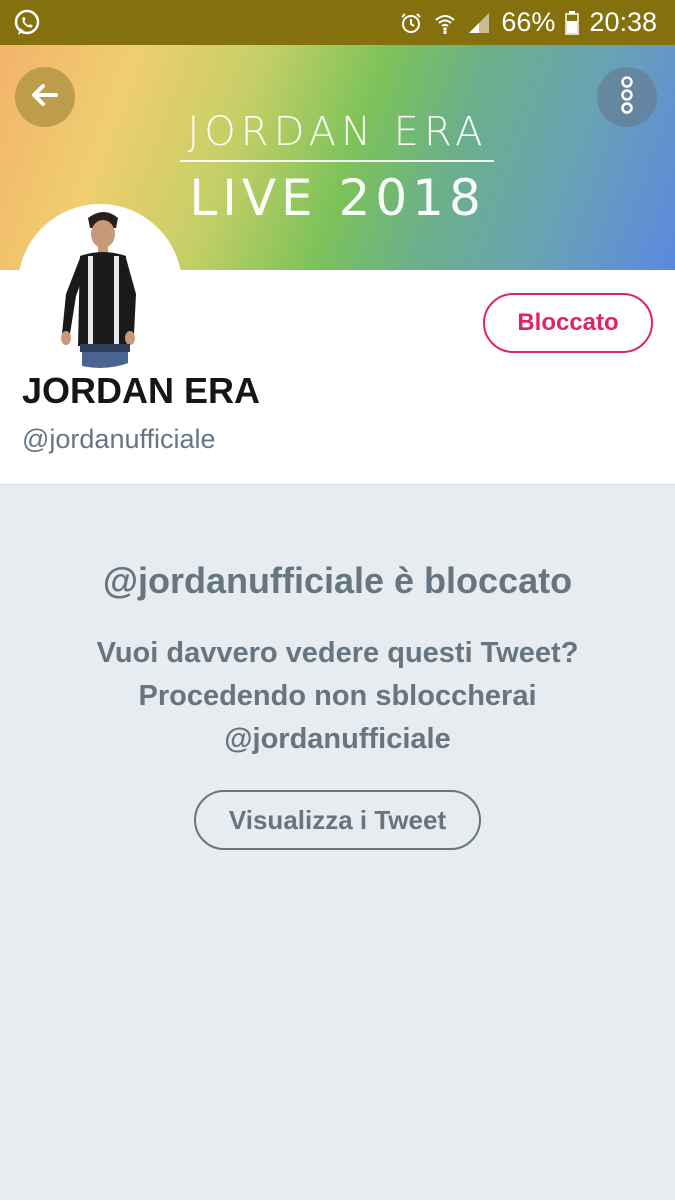 The image size is (675, 1200). What do you see at coordinates (337, 653) in the screenshot?
I see `blocked-notice-line-1: Vuoi davvero vedere questi Tweet?` at bounding box center [337, 653].